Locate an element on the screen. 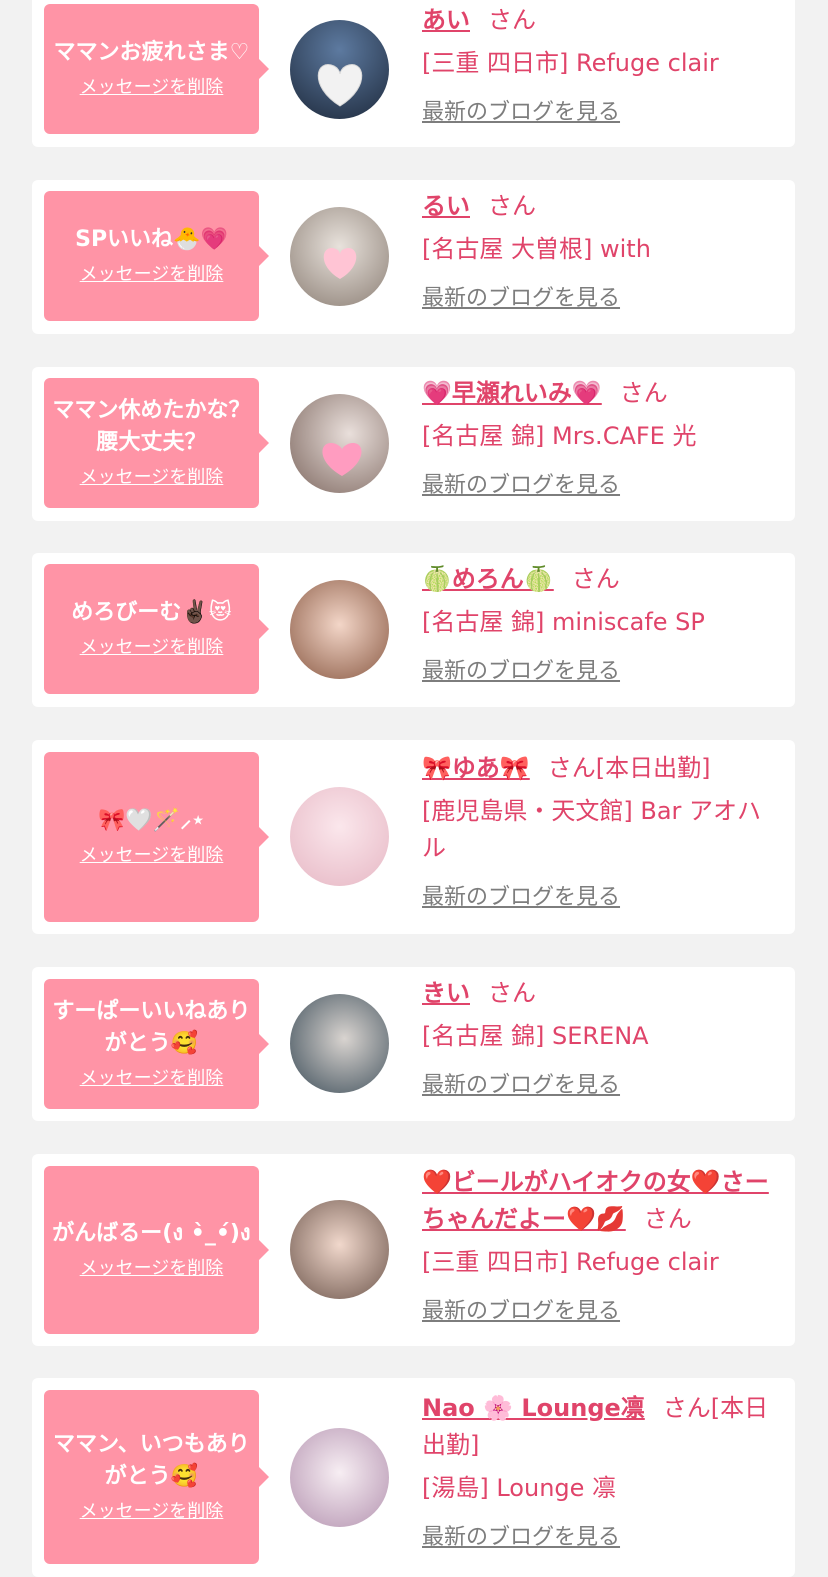 Image resolution: width=828 pixels, height=1577 pixels. profile-info: あい さん [三重 四日市] Refuge clair 最新のブログを見る is located at coordinates (602, 65).